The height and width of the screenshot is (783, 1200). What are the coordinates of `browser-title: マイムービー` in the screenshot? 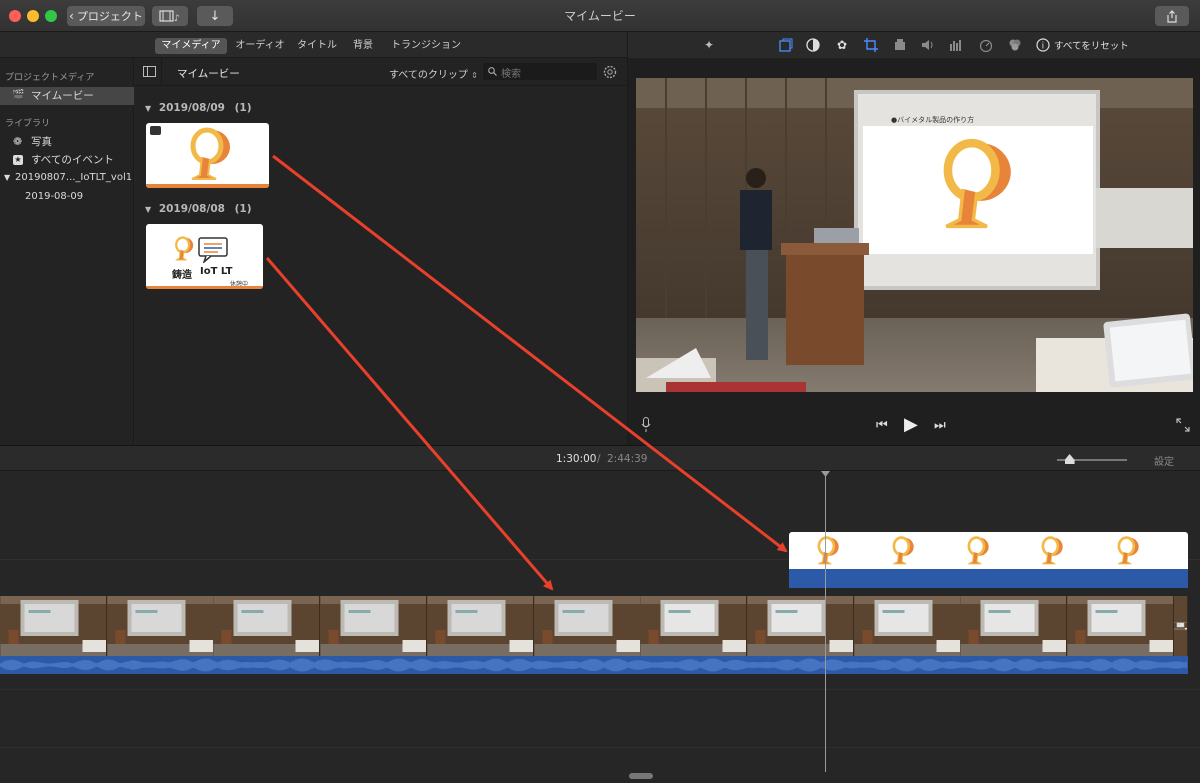 It's located at (208, 74).